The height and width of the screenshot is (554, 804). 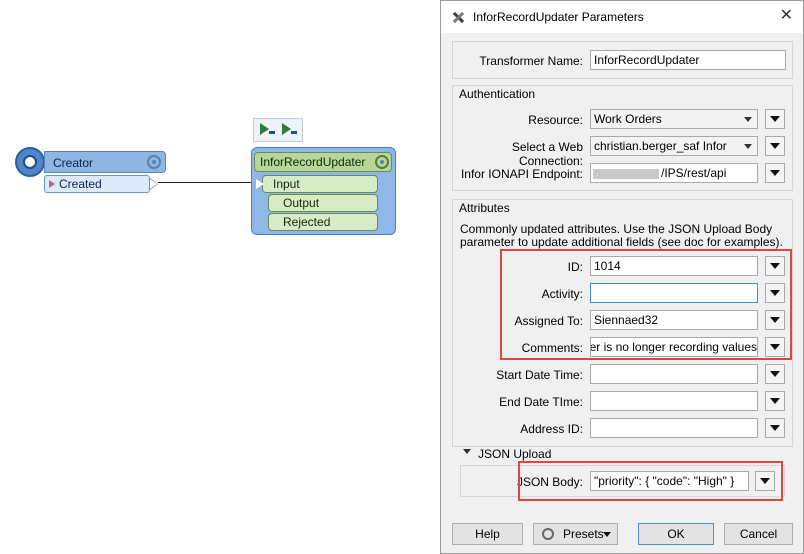 What do you see at coordinates (313, 162) in the screenshot?
I see `transformer-title: InforRecordUpdater` at bounding box center [313, 162].